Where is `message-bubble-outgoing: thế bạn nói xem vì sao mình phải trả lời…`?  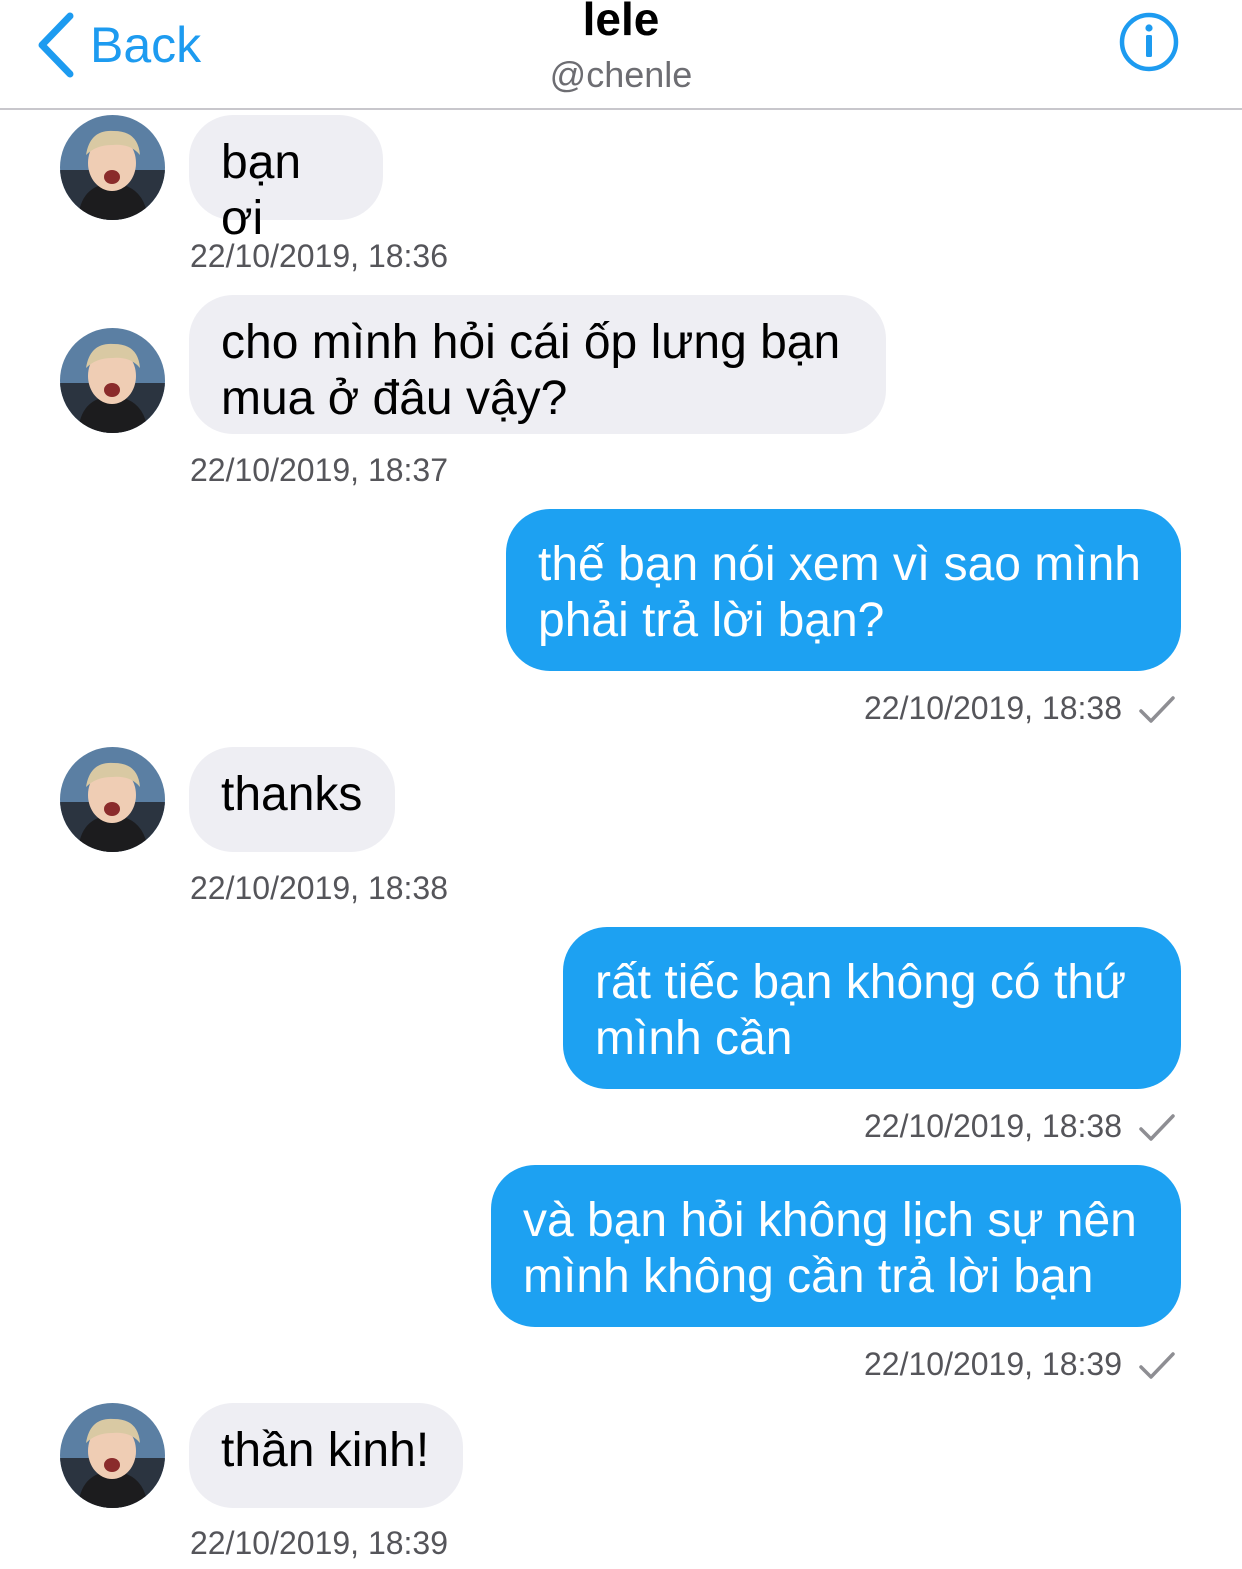 message-bubble-outgoing: thế bạn nói xem vì sao mình phải trả lời… is located at coordinates (843, 590).